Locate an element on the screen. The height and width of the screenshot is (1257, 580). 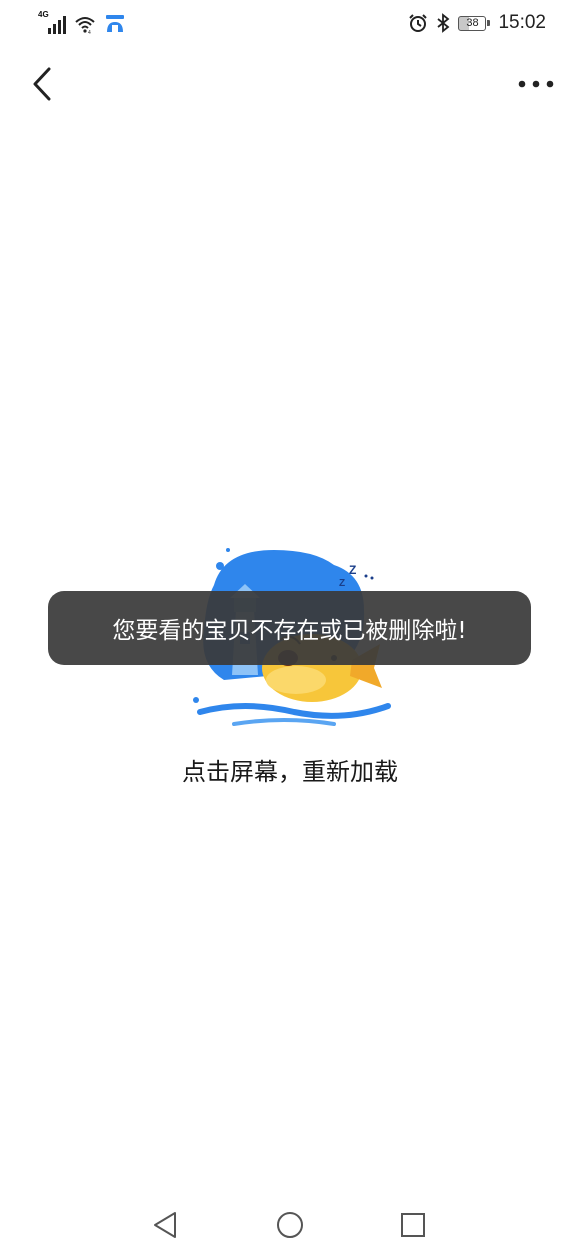
status-bar: 4G 4 38 15:02 is located at coordinates (290, 24).